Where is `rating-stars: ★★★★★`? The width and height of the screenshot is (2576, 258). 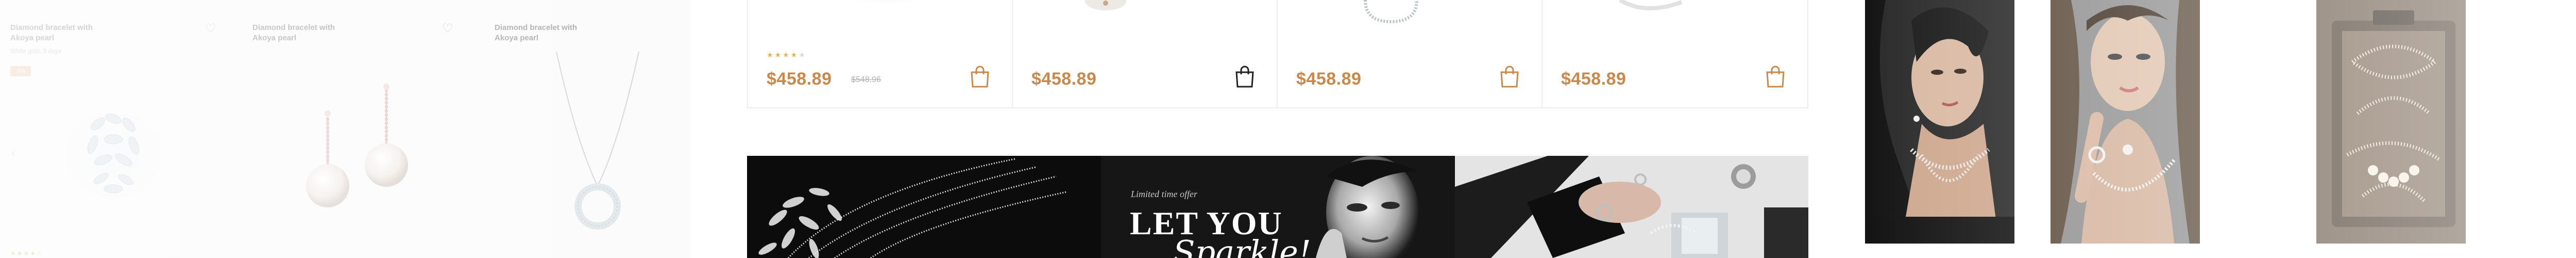
rating-stars: ★★★★★ is located at coordinates (787, 55).